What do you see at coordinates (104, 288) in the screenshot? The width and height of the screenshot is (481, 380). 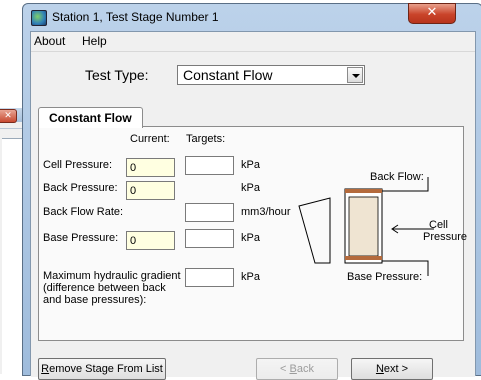 I see `max-gradient-label-line-2: (difference between back` at bounding box center [104, 288].